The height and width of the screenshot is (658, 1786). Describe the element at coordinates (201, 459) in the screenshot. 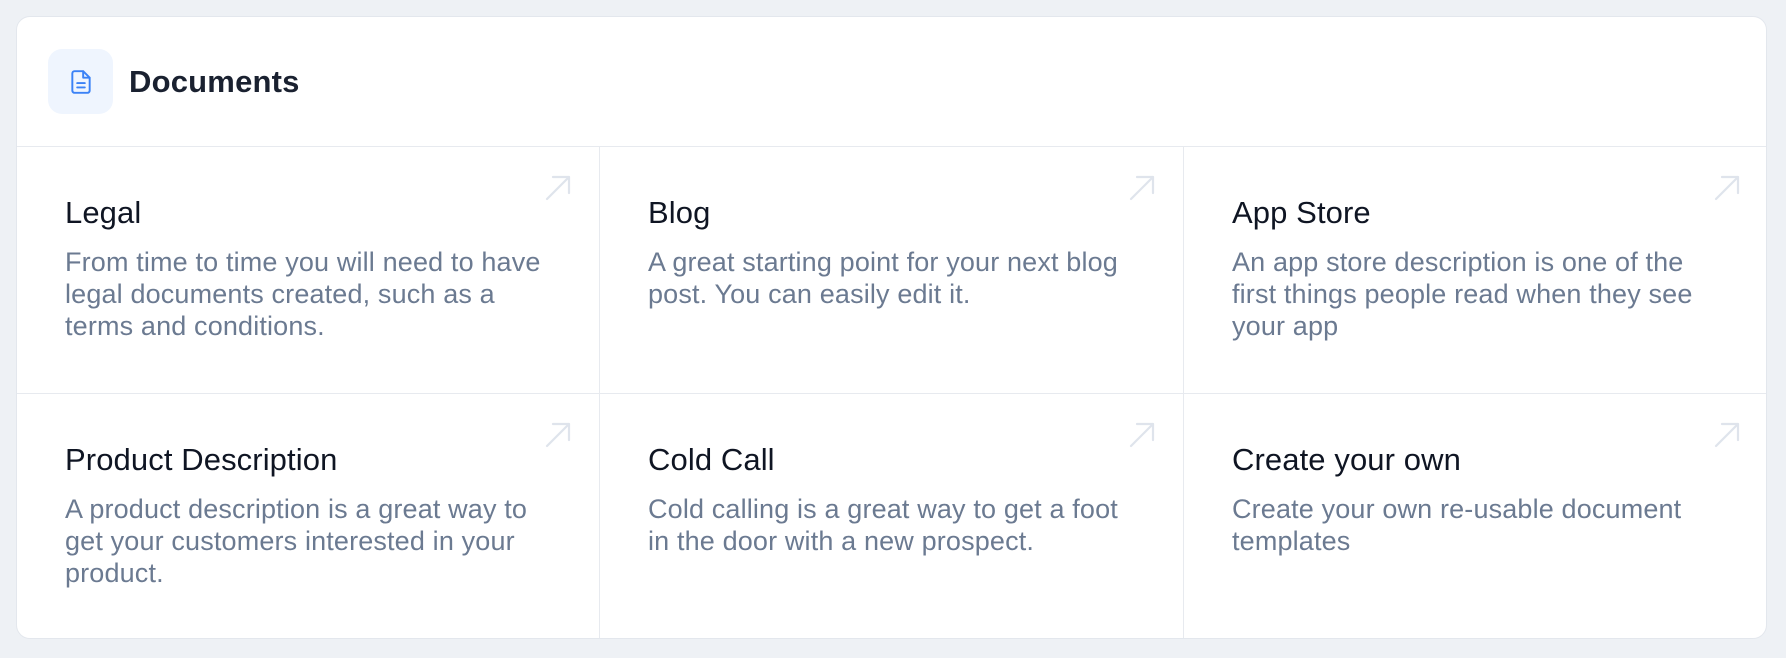

I see `tile-title: Product Description` at that location.